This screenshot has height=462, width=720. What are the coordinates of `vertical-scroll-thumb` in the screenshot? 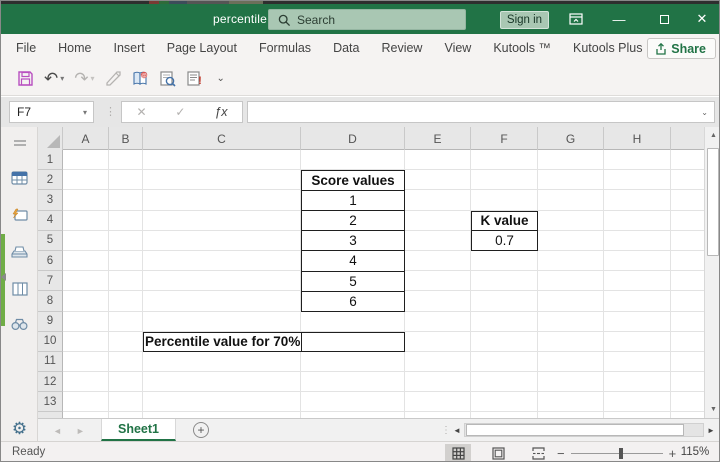 It's located at (713, 202).